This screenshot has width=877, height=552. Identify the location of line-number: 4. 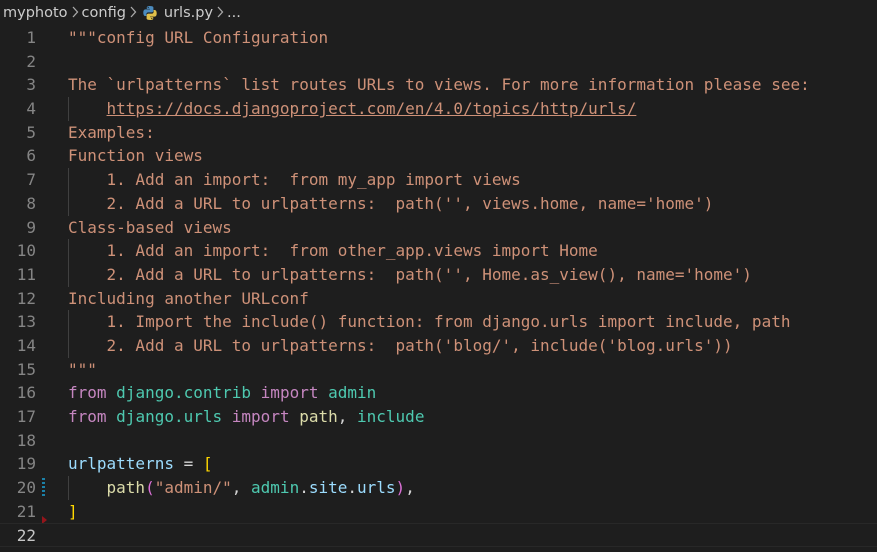
(31, 109).